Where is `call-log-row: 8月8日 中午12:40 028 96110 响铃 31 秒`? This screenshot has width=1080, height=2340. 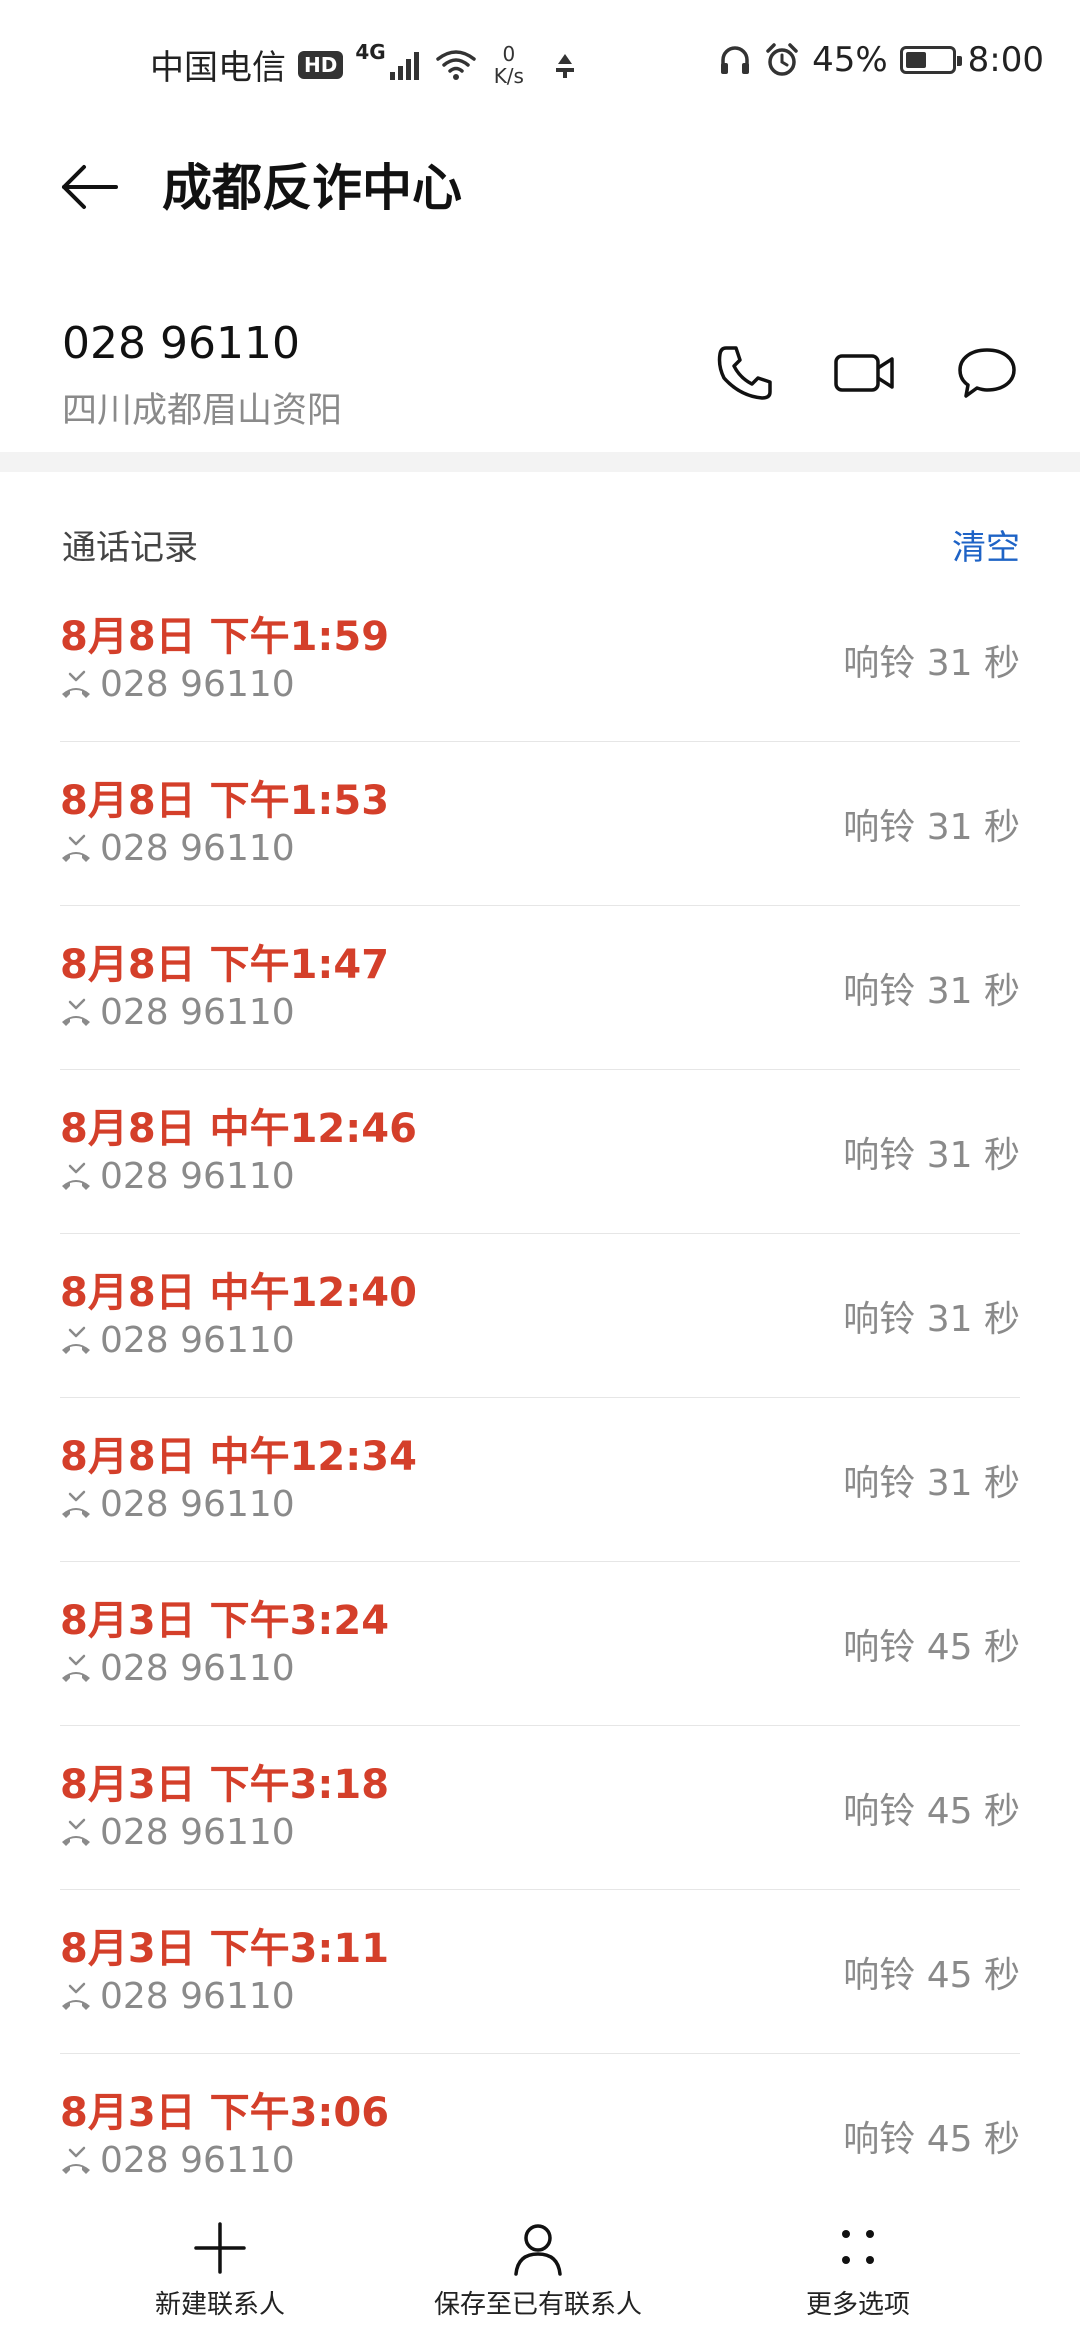 call-log-row: 8月8日 中午12:40 028 96110 响铃 31 秒 is located at coordinates (540, 1316).